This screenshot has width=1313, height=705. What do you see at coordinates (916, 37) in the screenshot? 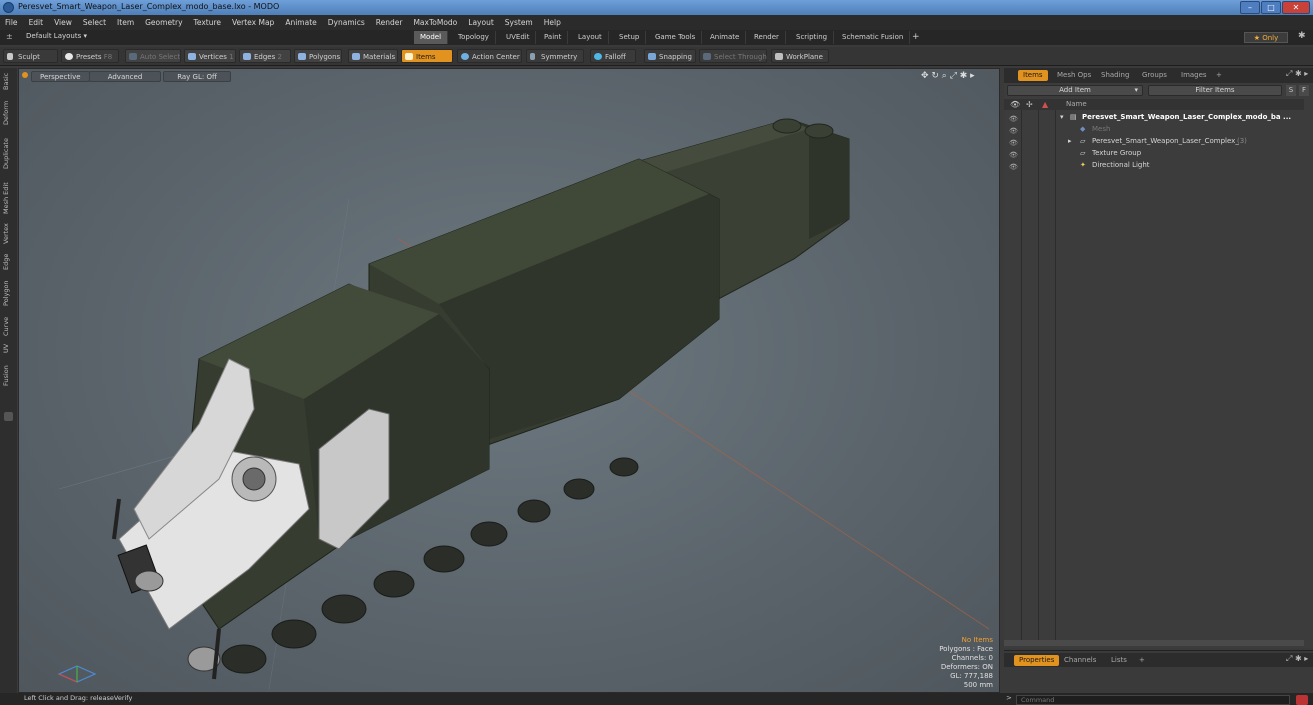
I see `add-tab-button: +` at bounding box center [916, 37].